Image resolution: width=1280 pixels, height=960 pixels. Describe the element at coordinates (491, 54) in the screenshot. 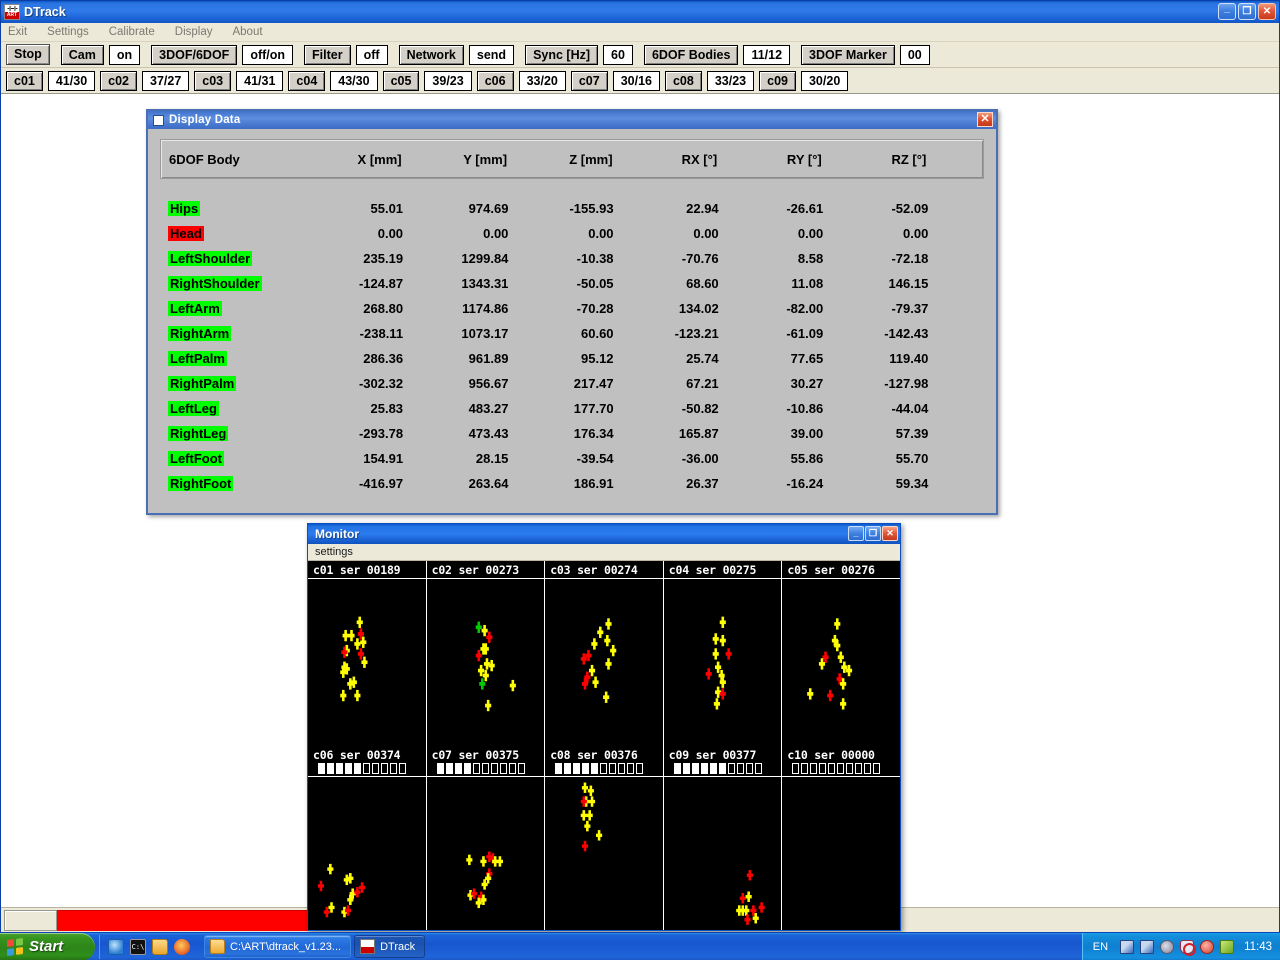

I see `network-state-field: send` at that location.